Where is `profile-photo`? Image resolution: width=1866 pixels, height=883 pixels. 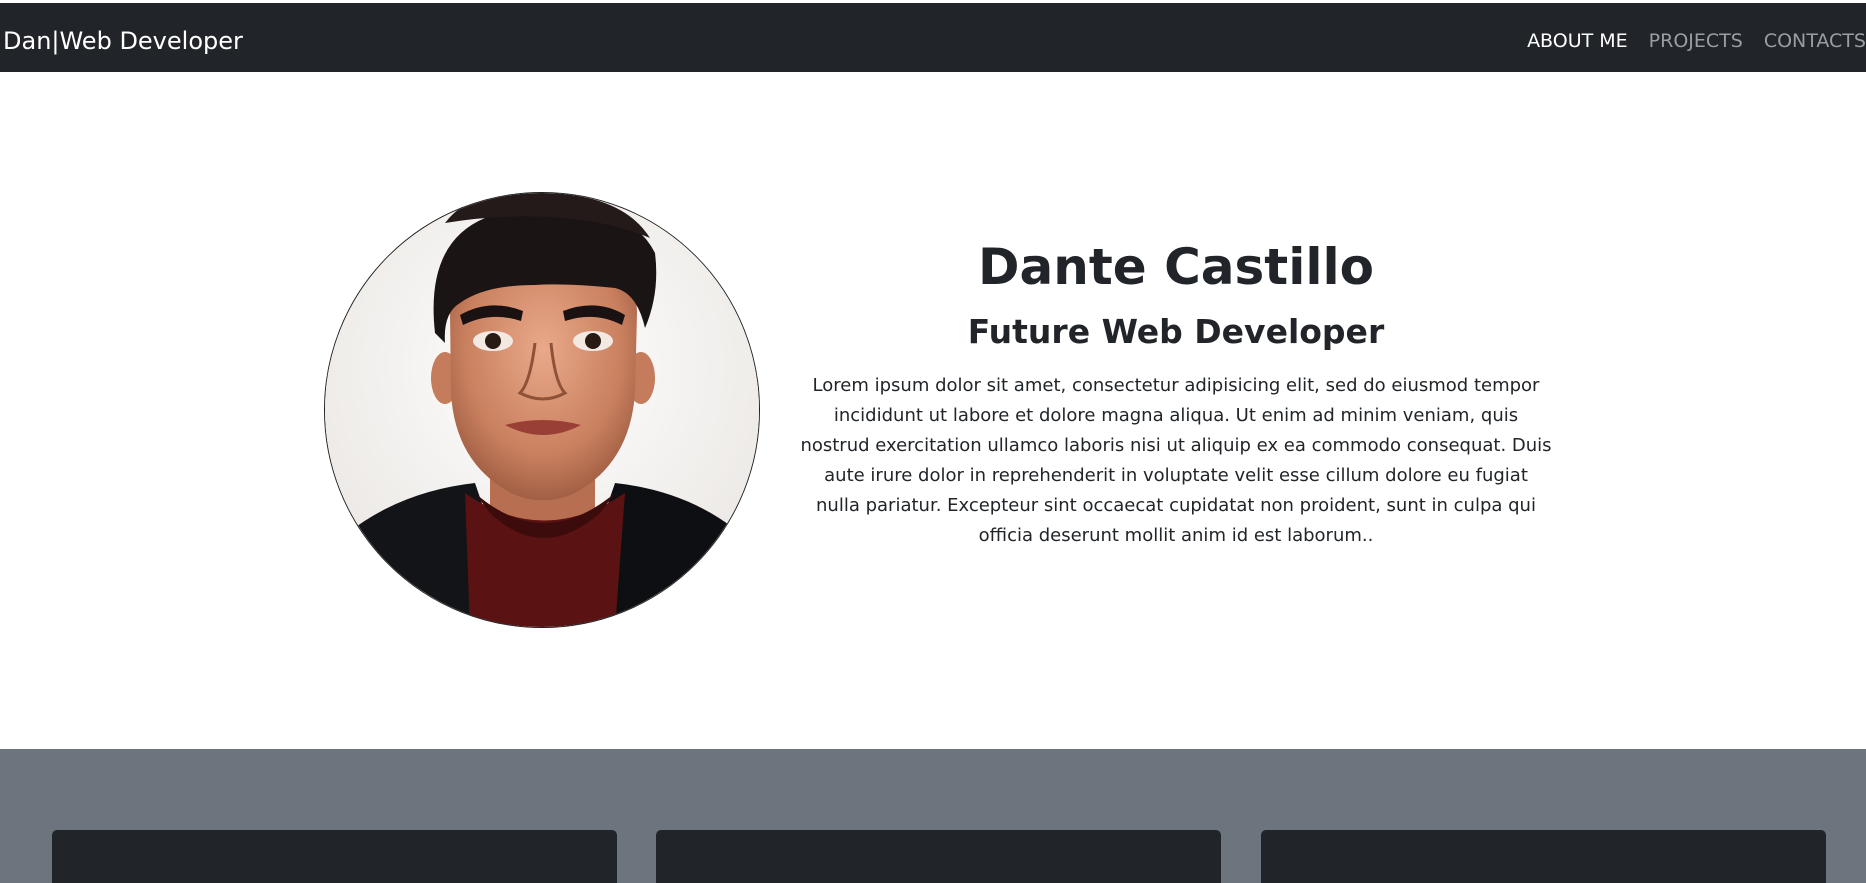
profile-photo is located at coordinates (542, 410).